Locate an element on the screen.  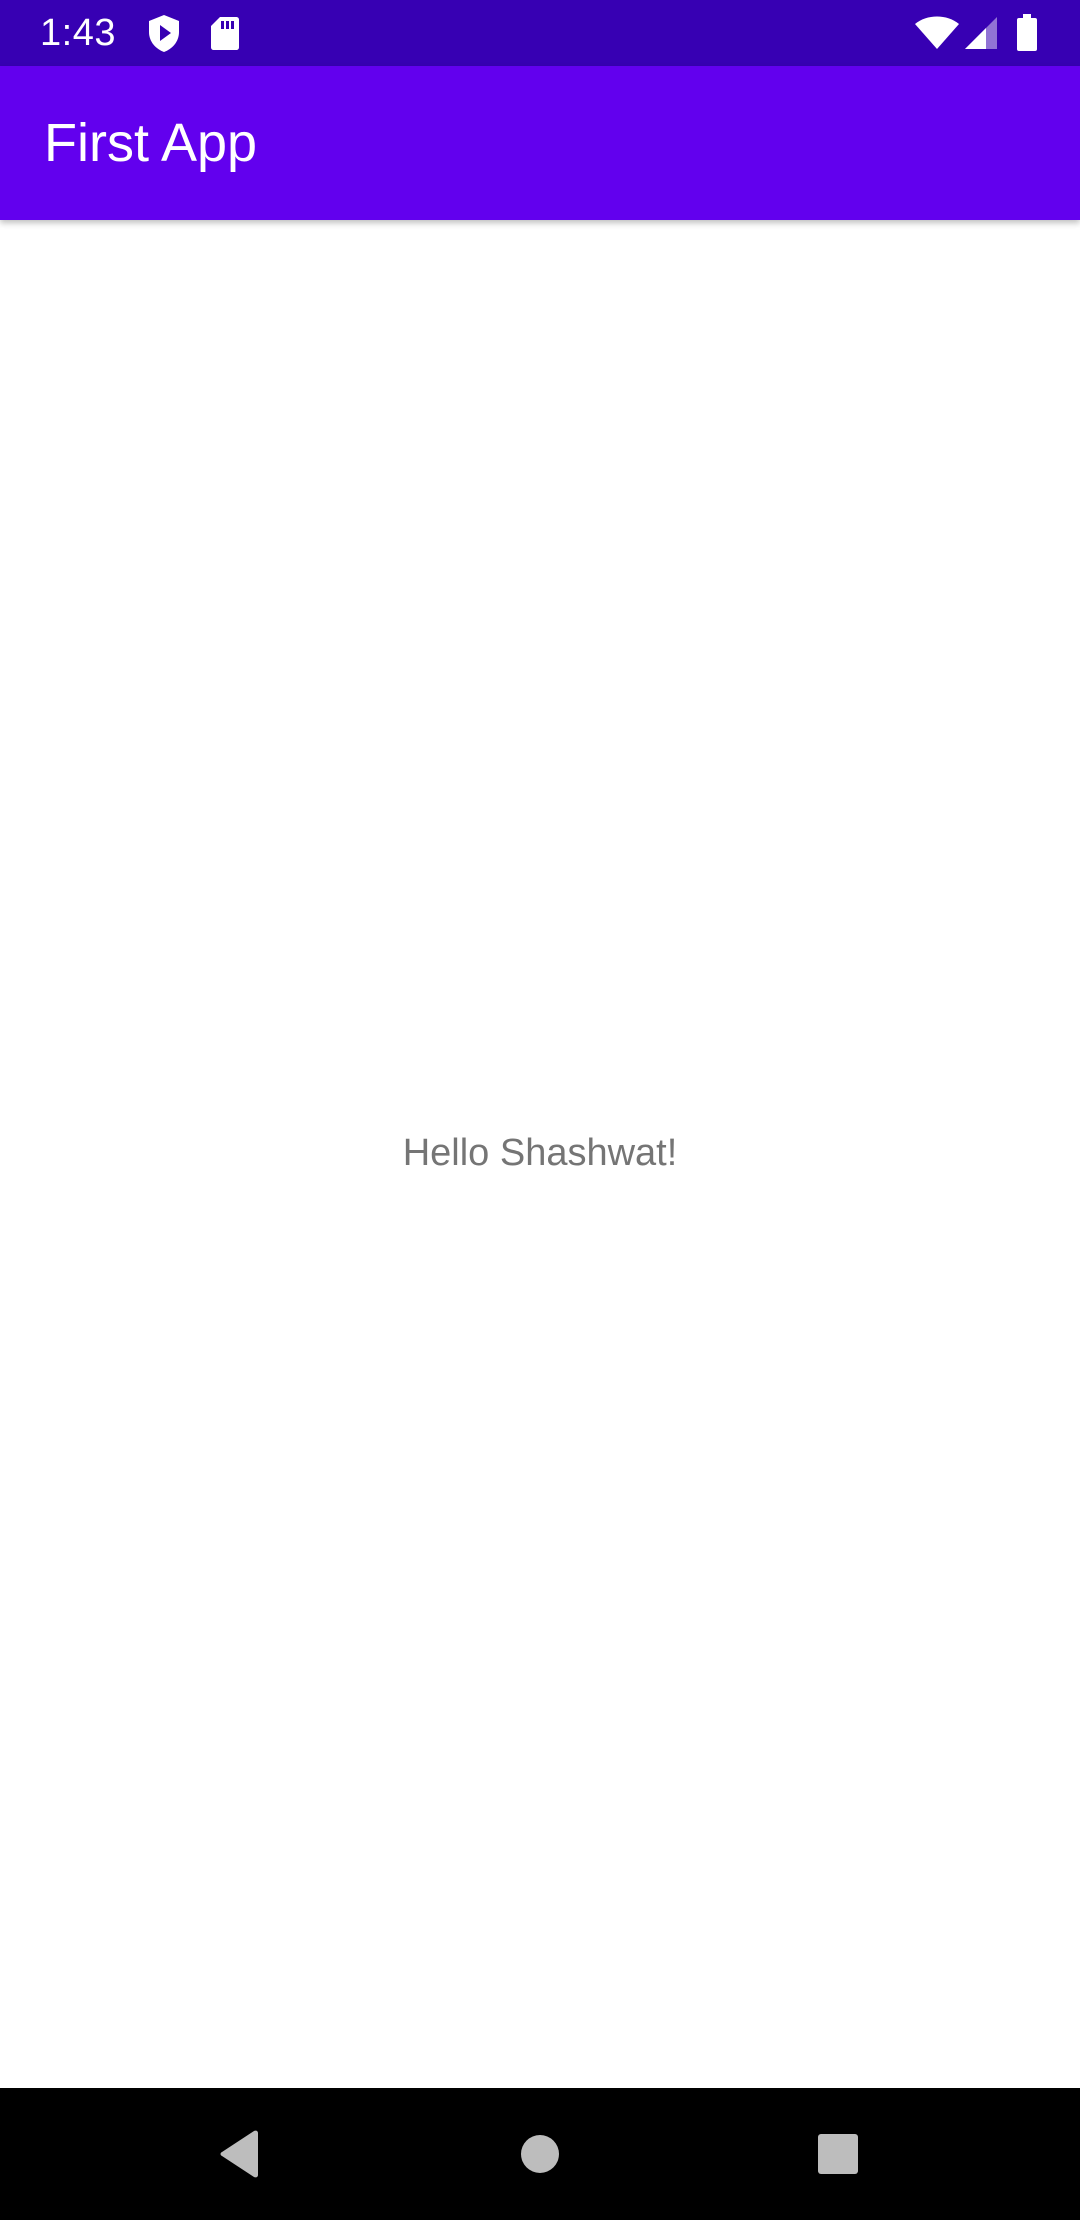
navigation-bar is located at coordinates (540, 2154).